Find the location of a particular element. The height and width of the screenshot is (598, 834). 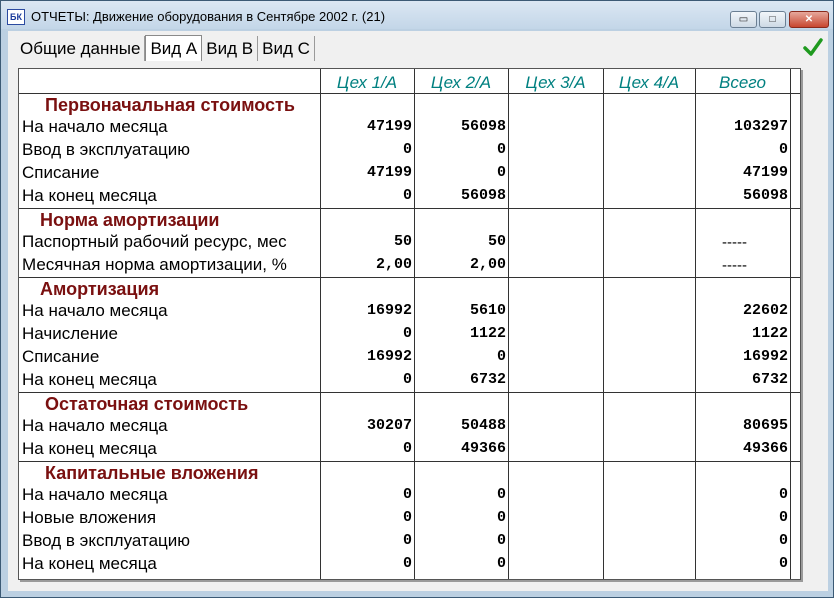

column-header: Всего is located at coordinates (742, 82).